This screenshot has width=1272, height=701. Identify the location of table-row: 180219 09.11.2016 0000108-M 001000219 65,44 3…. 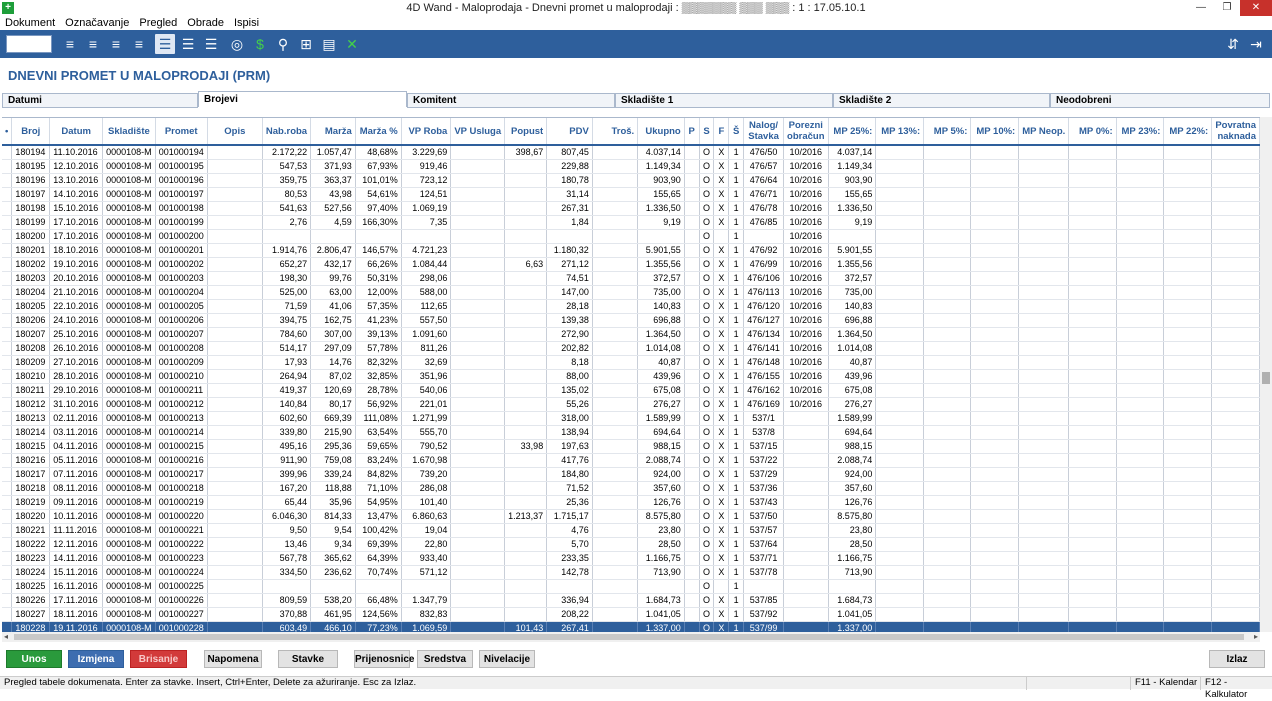
(631, 502).